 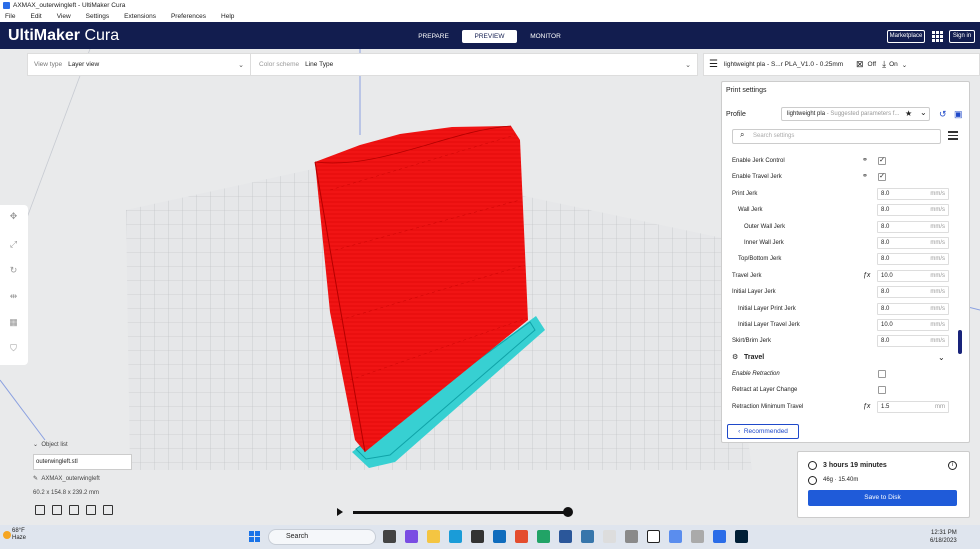 What do you see at coordinates (490, 5) in the screenshot?
I see `window-titlebar: AXMAX_outerwingleft - UltiMaker Cura` at bounding box center [490, 5].